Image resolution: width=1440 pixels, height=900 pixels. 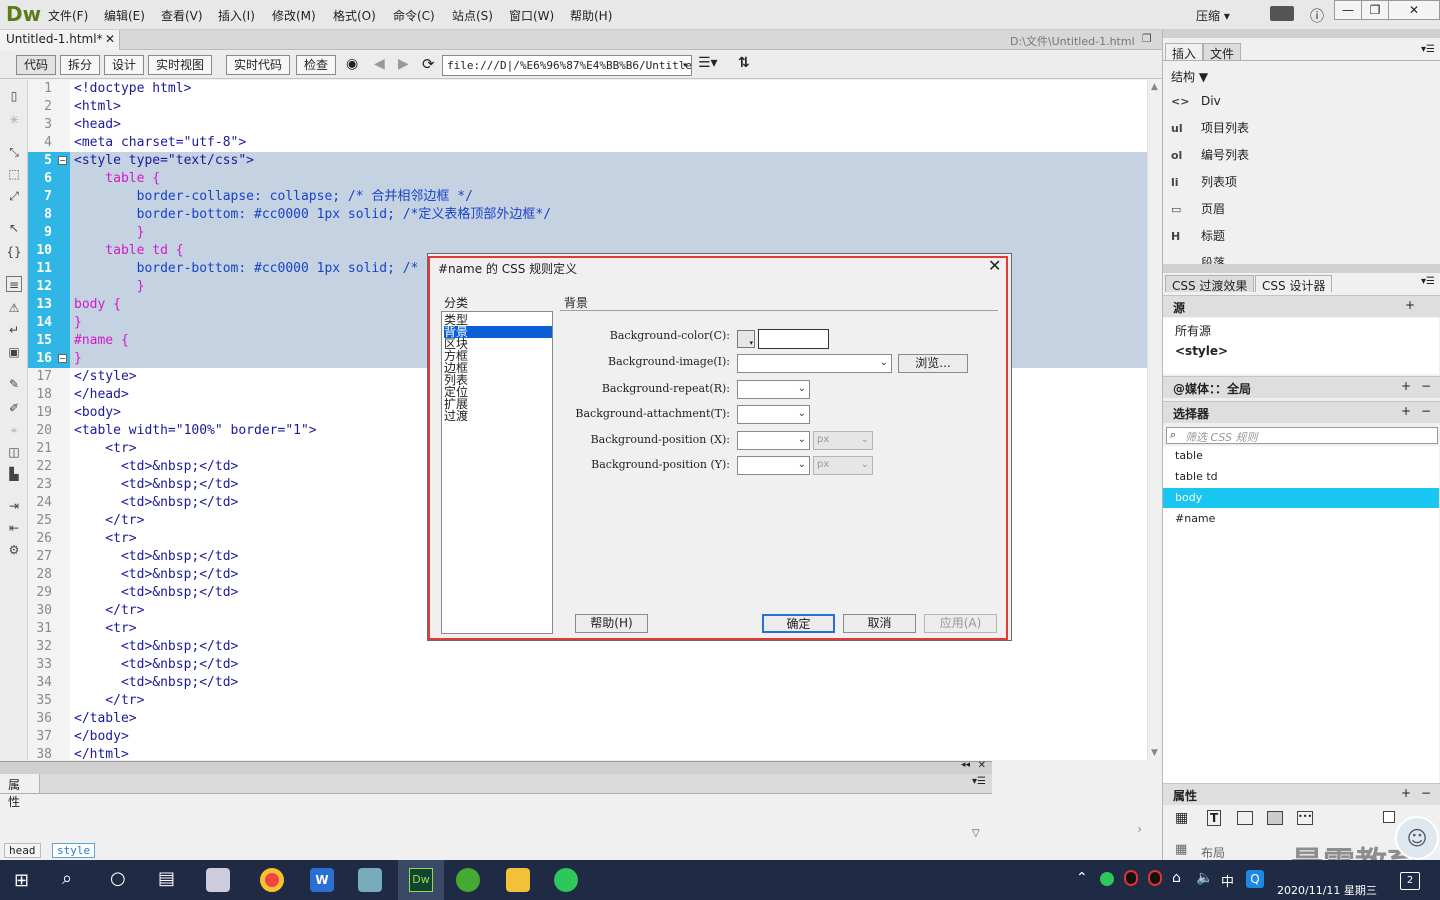 I want to click on tab-css-designer: CSS 设计器, so click(x=1294, y=284).